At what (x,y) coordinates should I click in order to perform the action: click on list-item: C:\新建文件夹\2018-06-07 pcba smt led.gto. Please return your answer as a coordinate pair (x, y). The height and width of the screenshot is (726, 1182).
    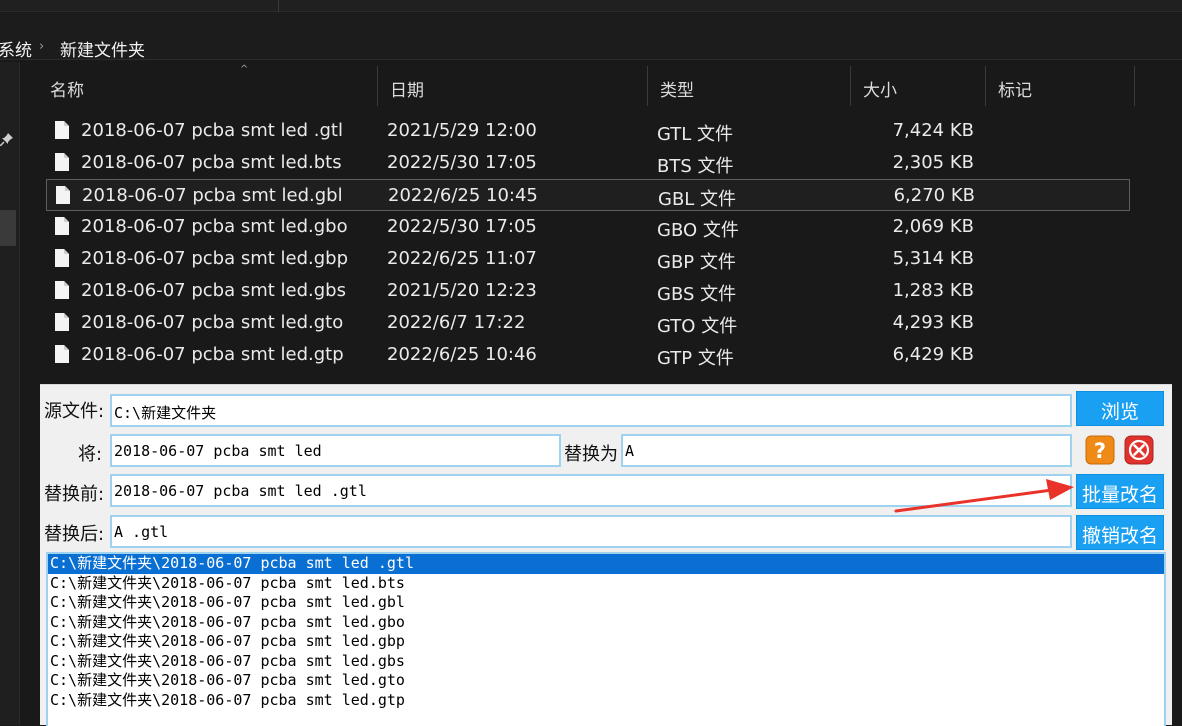
    Looking at the image, I should click on (606, 681).